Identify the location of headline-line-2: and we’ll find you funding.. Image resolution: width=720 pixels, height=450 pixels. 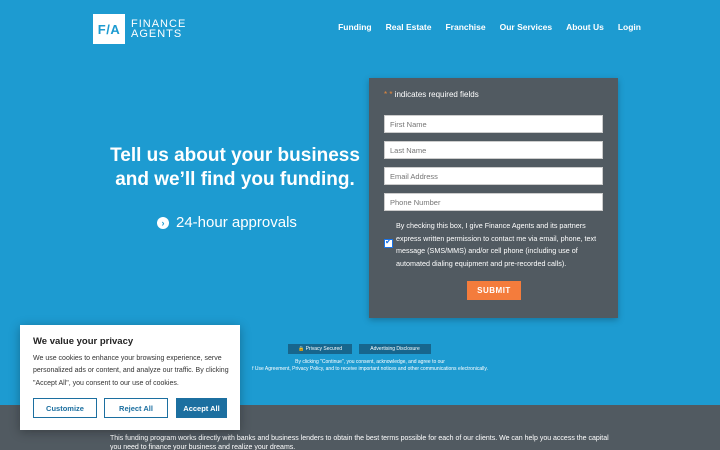
(235, 179).